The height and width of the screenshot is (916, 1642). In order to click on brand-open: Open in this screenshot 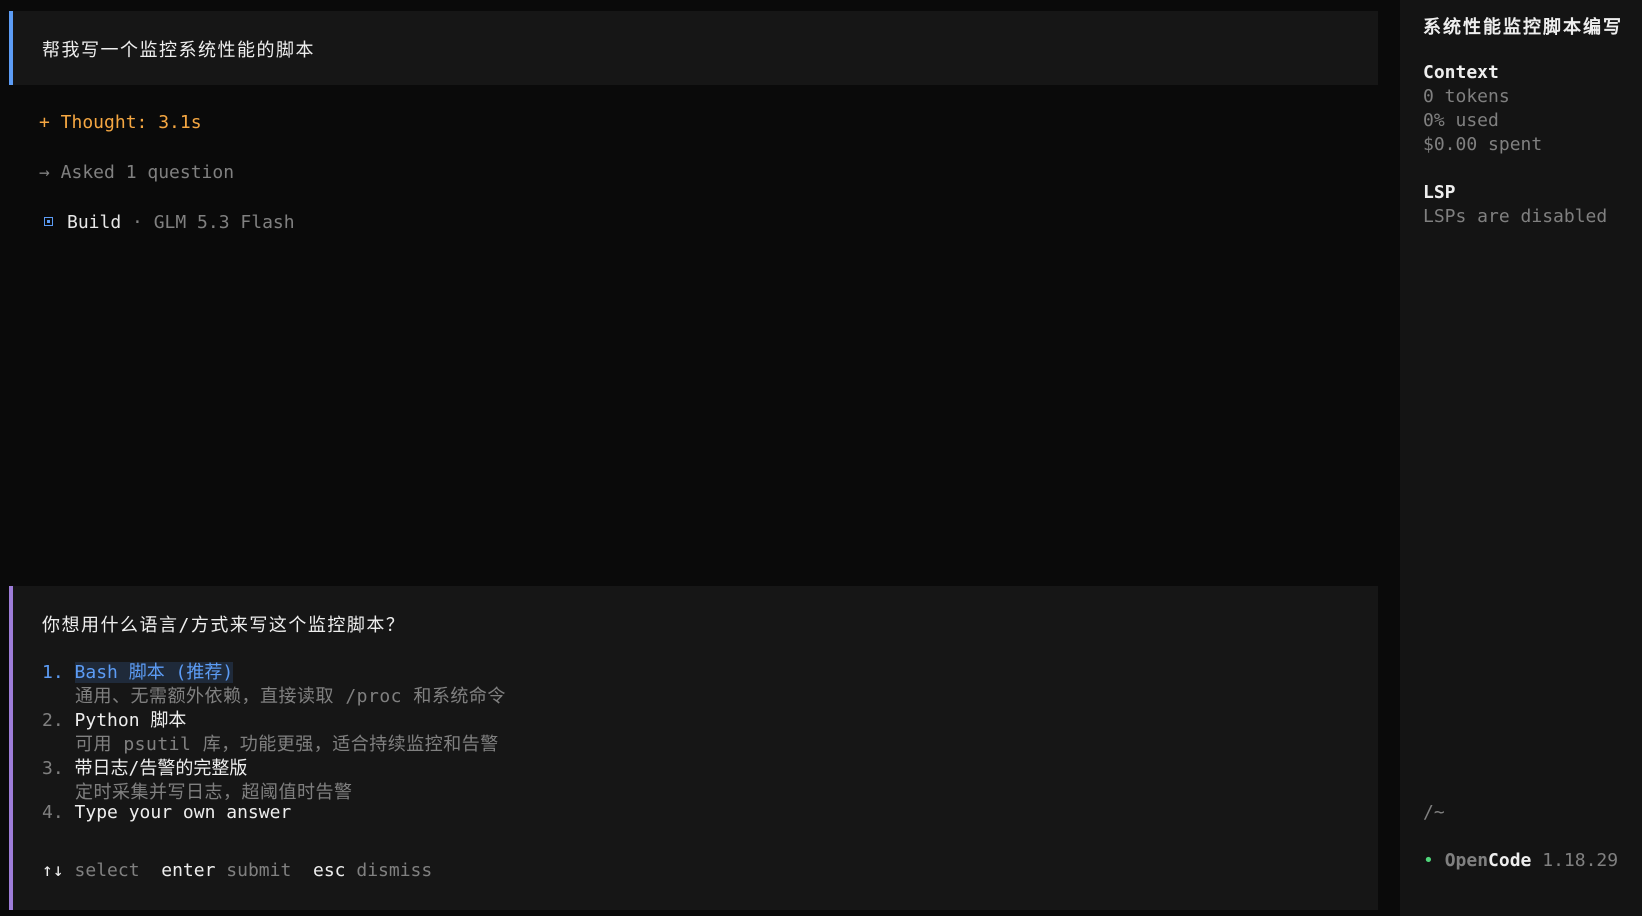, I will do `click(1466, 860)`.